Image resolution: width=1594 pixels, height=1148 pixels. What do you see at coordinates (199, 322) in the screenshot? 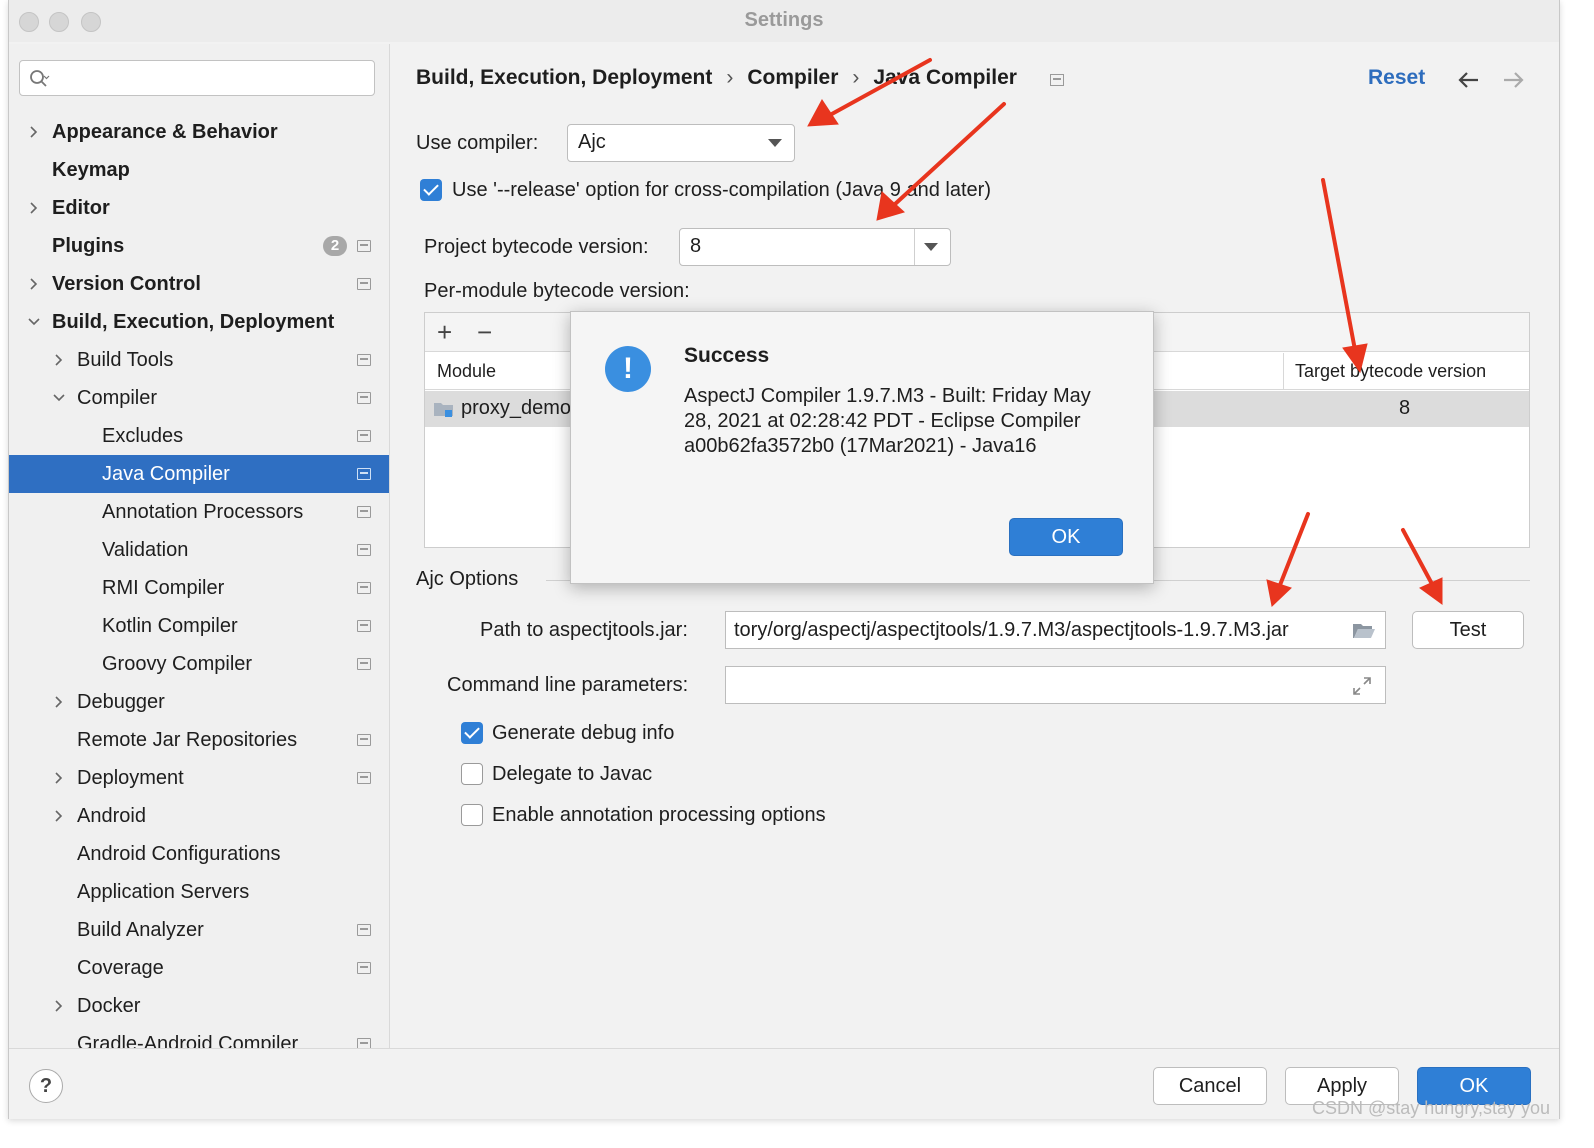
I see `sidebar-item-build-execution-deployment: Build, Execution, Deployment` at bounding box center [199, 322].